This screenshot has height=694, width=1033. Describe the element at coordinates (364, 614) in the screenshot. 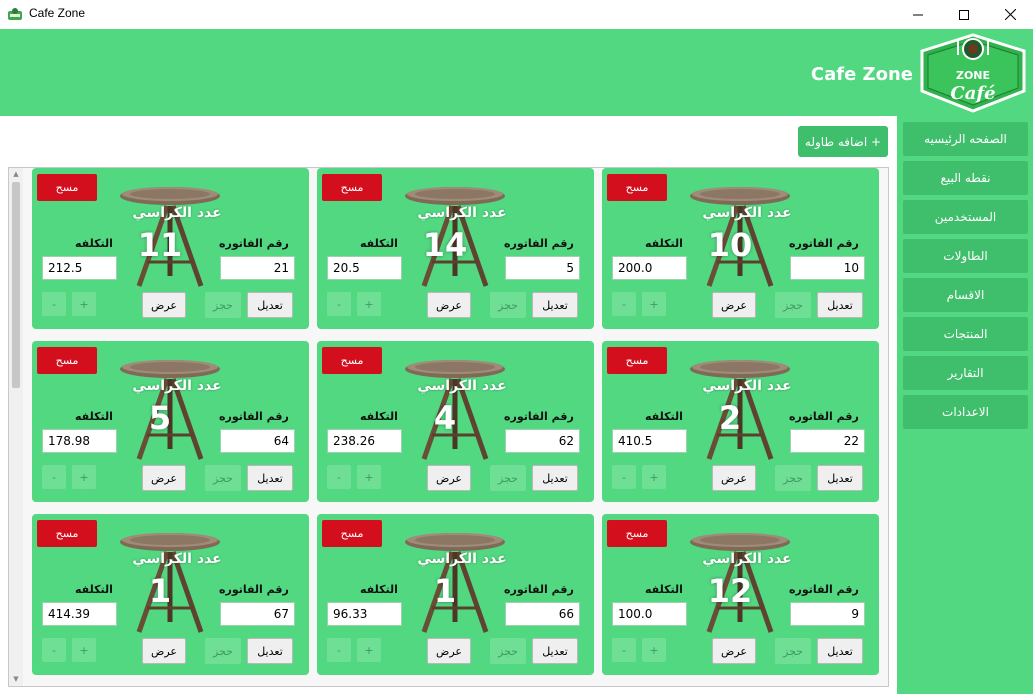

I see `cost-field: 96.33` at that location.